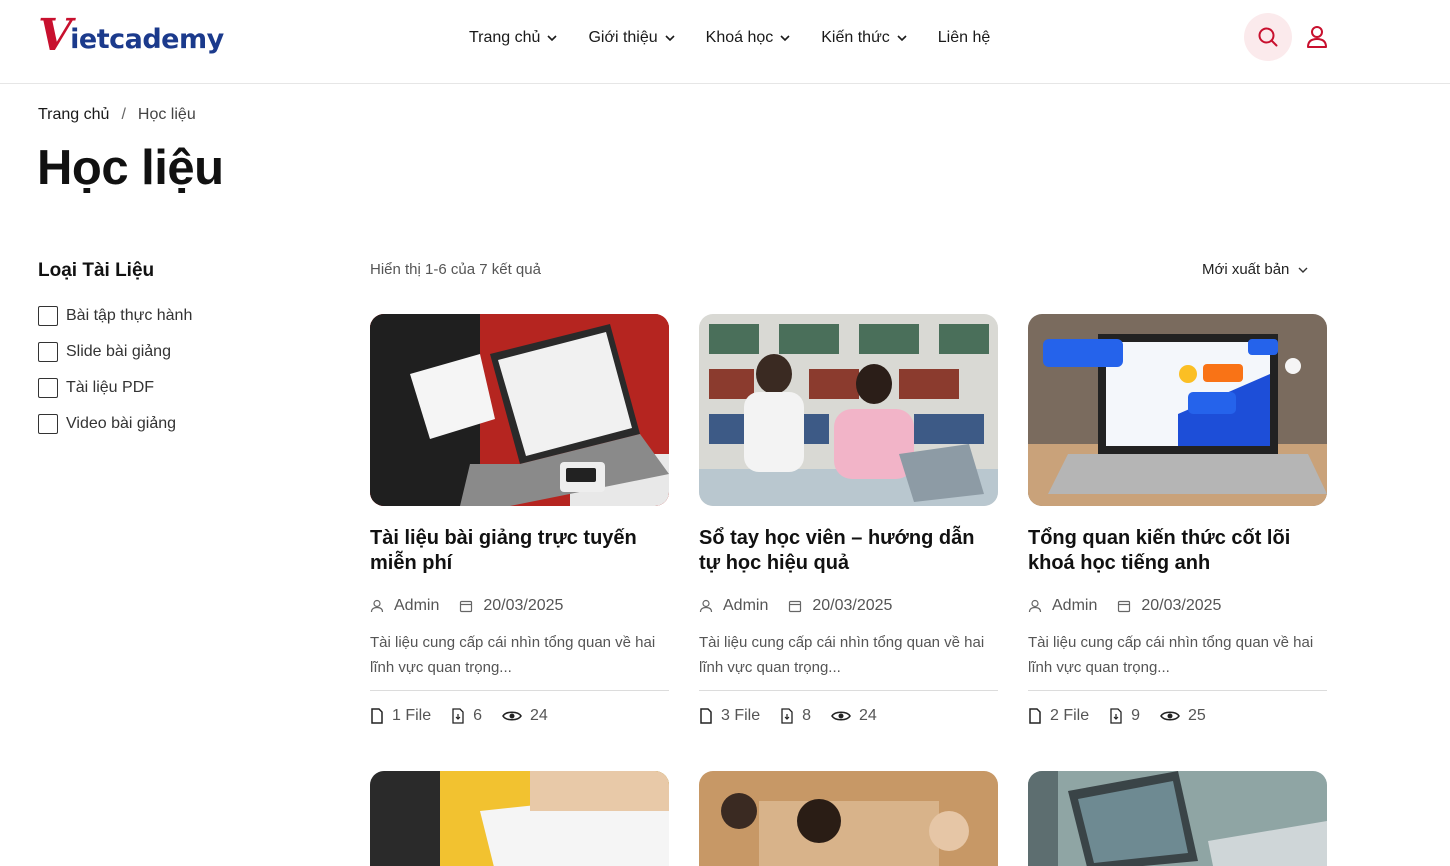 The height and width of the screenshot is (866, 1450). I want to click on vietcademy-logo: V ietcademy, so click(131, 36).